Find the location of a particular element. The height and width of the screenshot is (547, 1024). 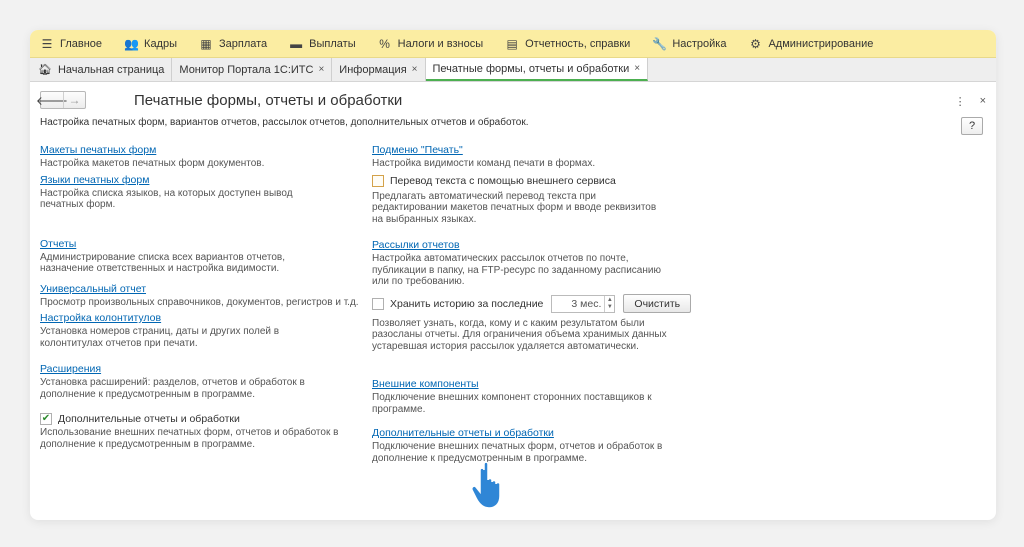

history-period-stepper: ▲ ▼ is located at coordinates (583, 303).